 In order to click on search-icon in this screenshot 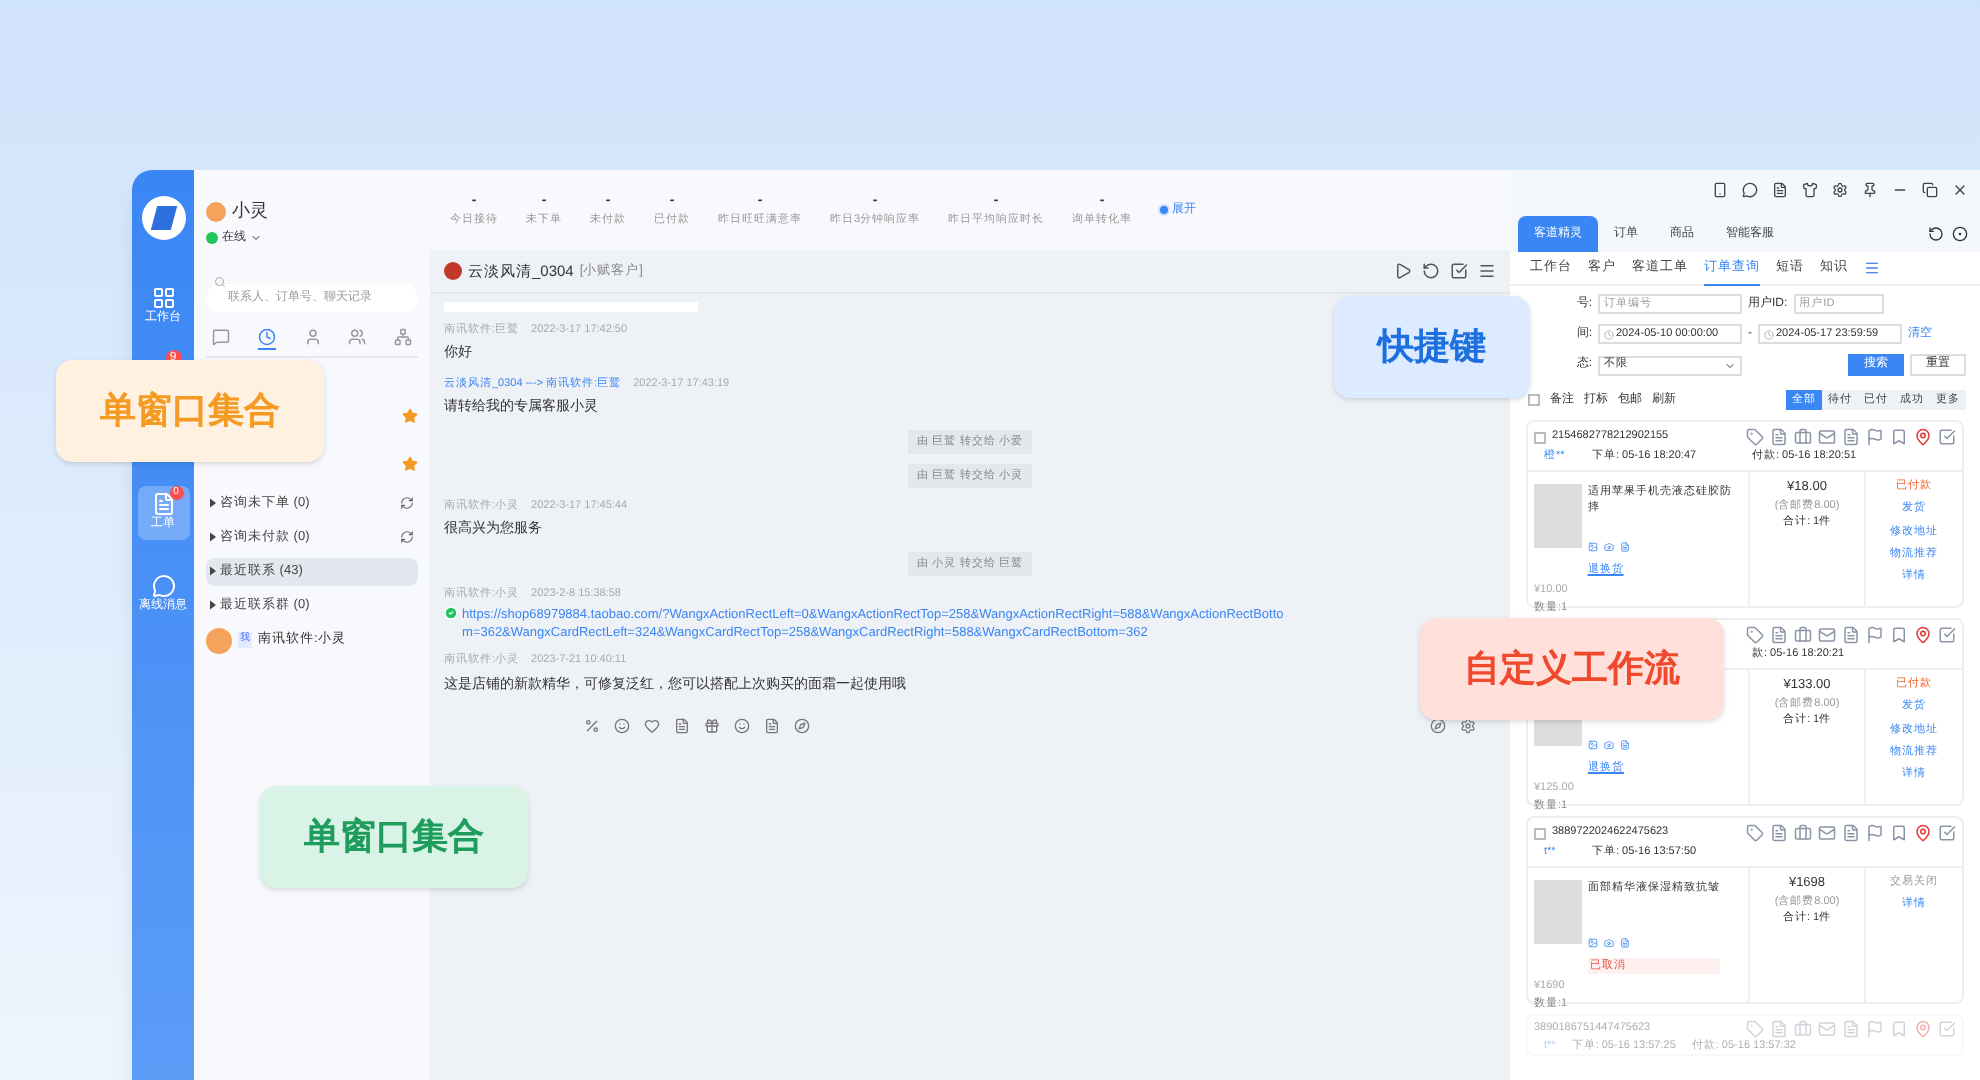, I will do `click(220, 281)`.